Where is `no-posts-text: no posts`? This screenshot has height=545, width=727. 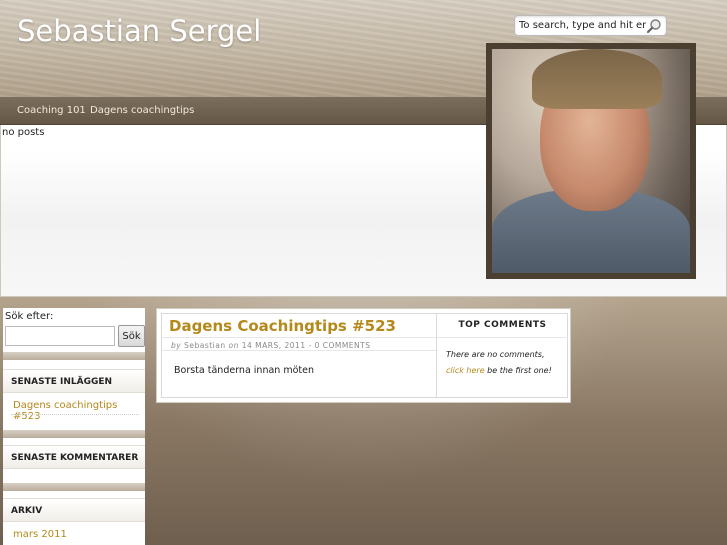 no-posts-text: no posts is located at coordinates (23, 132).